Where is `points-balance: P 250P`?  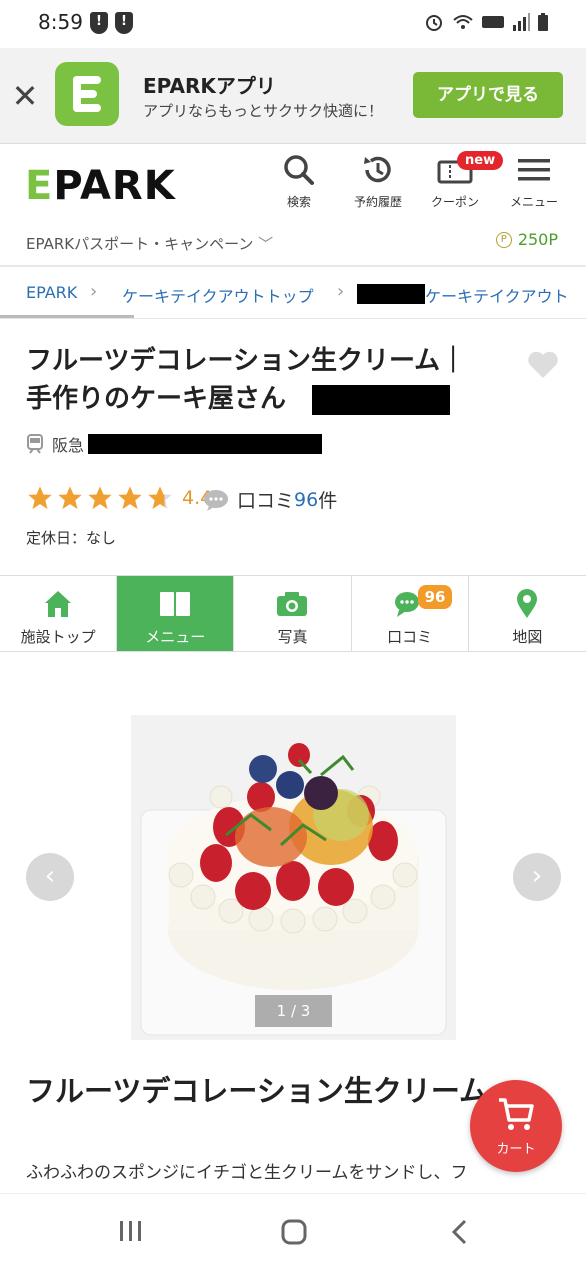 points-balance: P 250P is located at coordinates (526, 239).